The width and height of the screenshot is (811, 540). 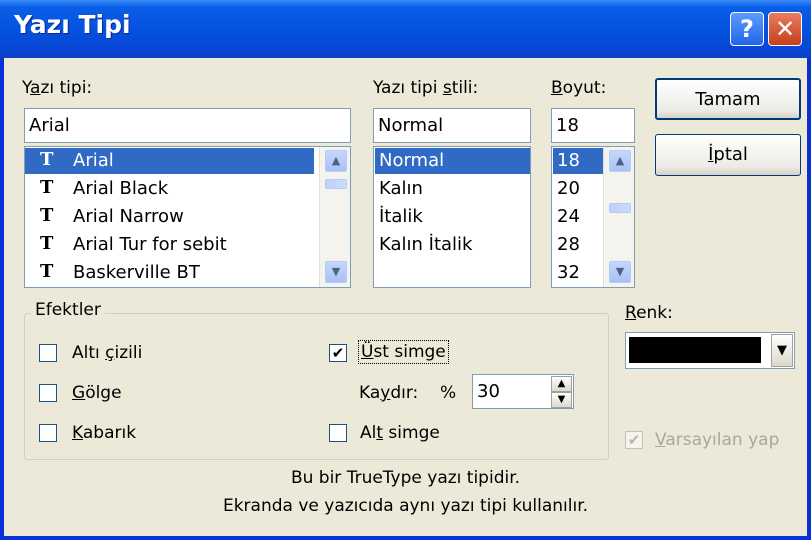 What do you see at coordinates (782, 350) in the screenshot?
I see `chevron-down-icon: ▼` at bounding box center [782, 350].